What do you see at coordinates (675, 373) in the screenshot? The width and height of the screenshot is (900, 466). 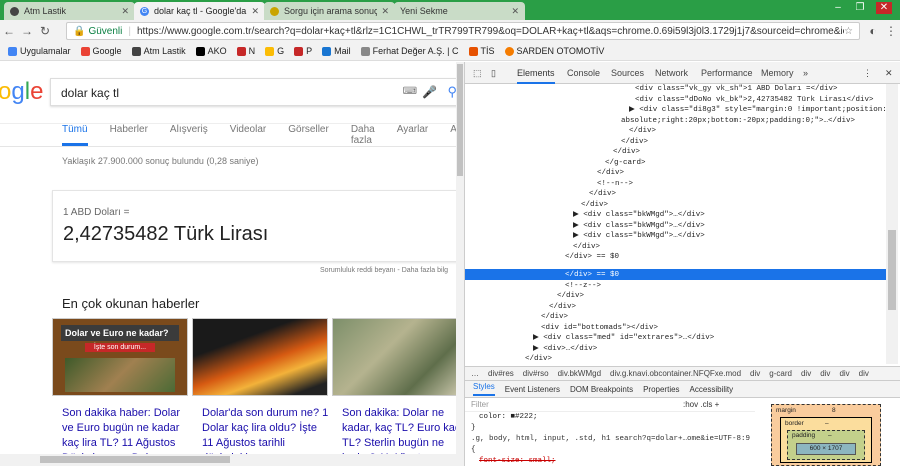 I see `breadcrumb-item: div.g.knavi.obcontainer.NFQFxe.mod` at bounding box center [675, 373].